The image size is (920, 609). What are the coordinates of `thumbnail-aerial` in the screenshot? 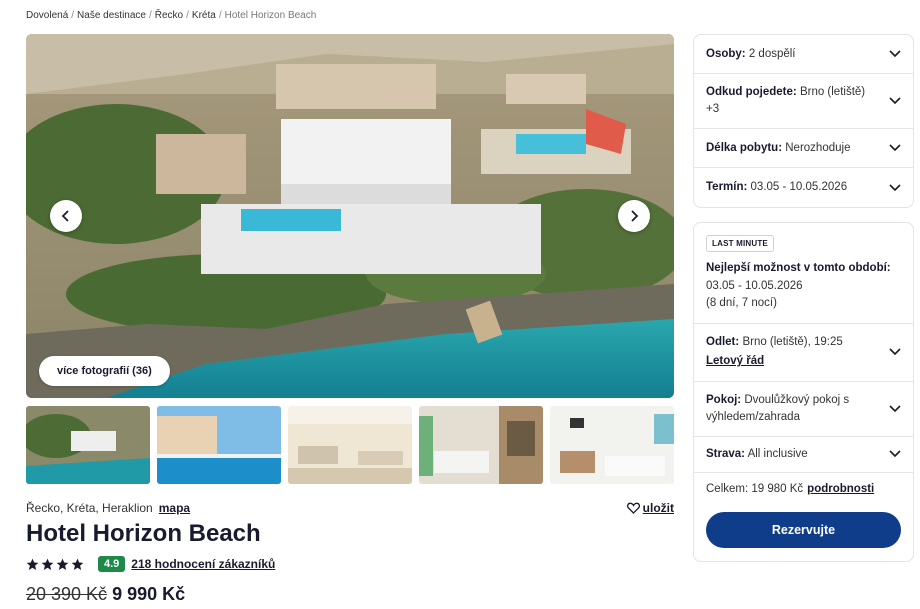 It's located at (88, 445).